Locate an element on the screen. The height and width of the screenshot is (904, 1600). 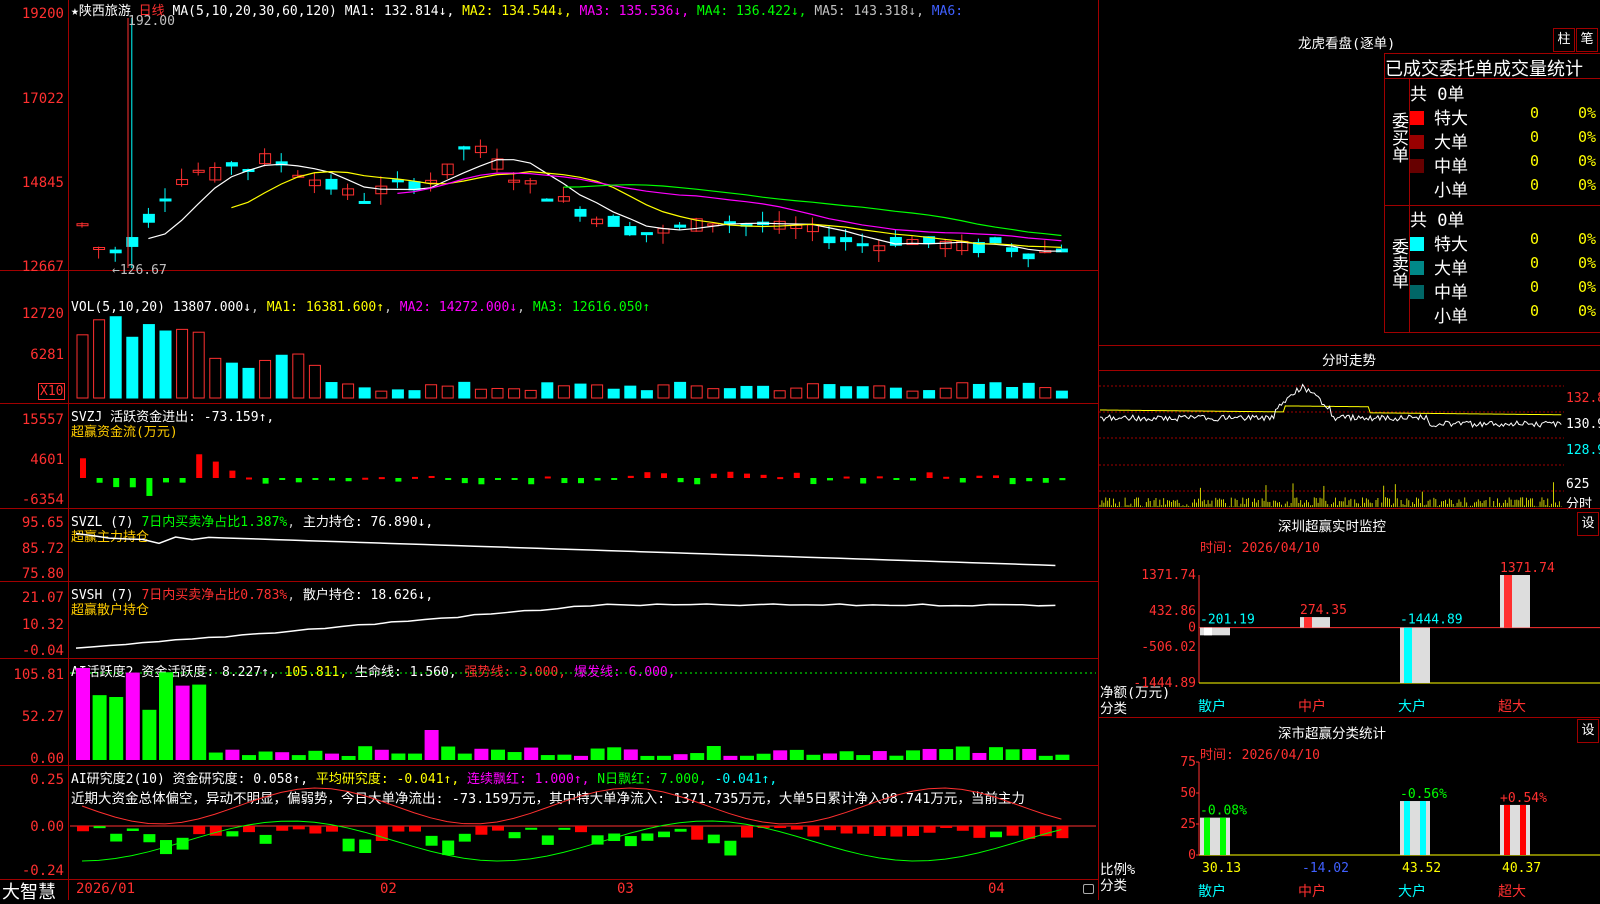
classify-category-label: 散户 is located at coordinates (1212, 891).